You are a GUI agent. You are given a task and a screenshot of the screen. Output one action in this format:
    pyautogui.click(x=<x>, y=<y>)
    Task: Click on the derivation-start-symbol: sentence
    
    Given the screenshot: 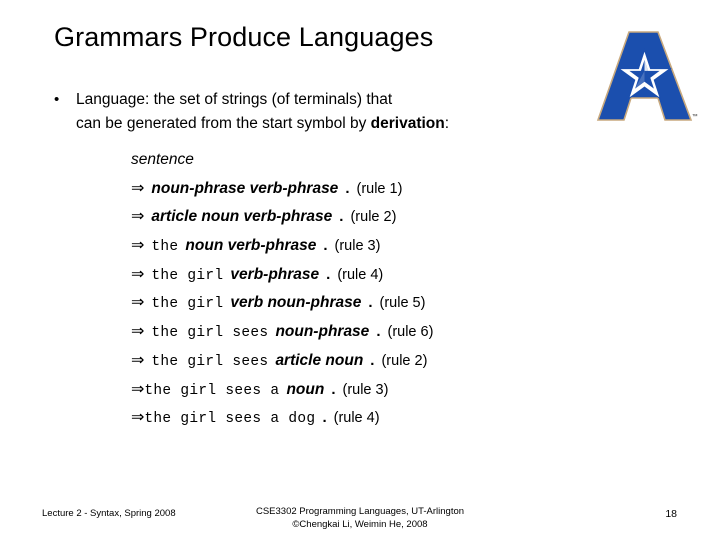 What is the action you would take?
    pyautogui.click(x=391, y=160)
    